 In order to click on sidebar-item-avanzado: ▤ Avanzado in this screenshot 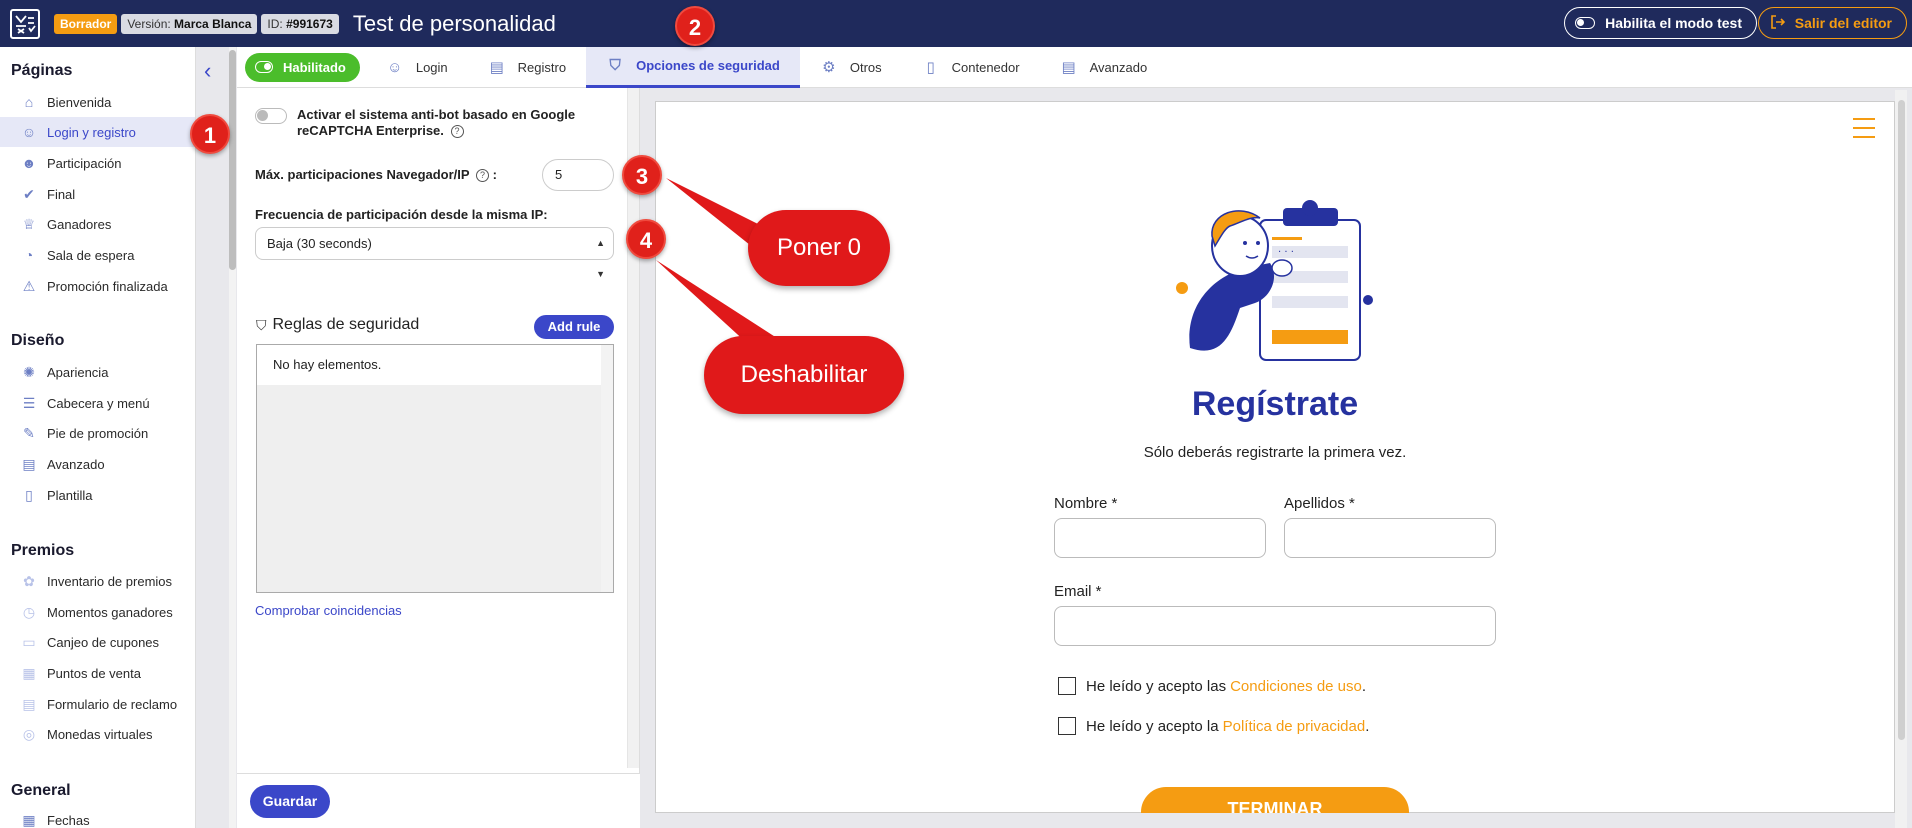, I will do `click(97, 464)`.